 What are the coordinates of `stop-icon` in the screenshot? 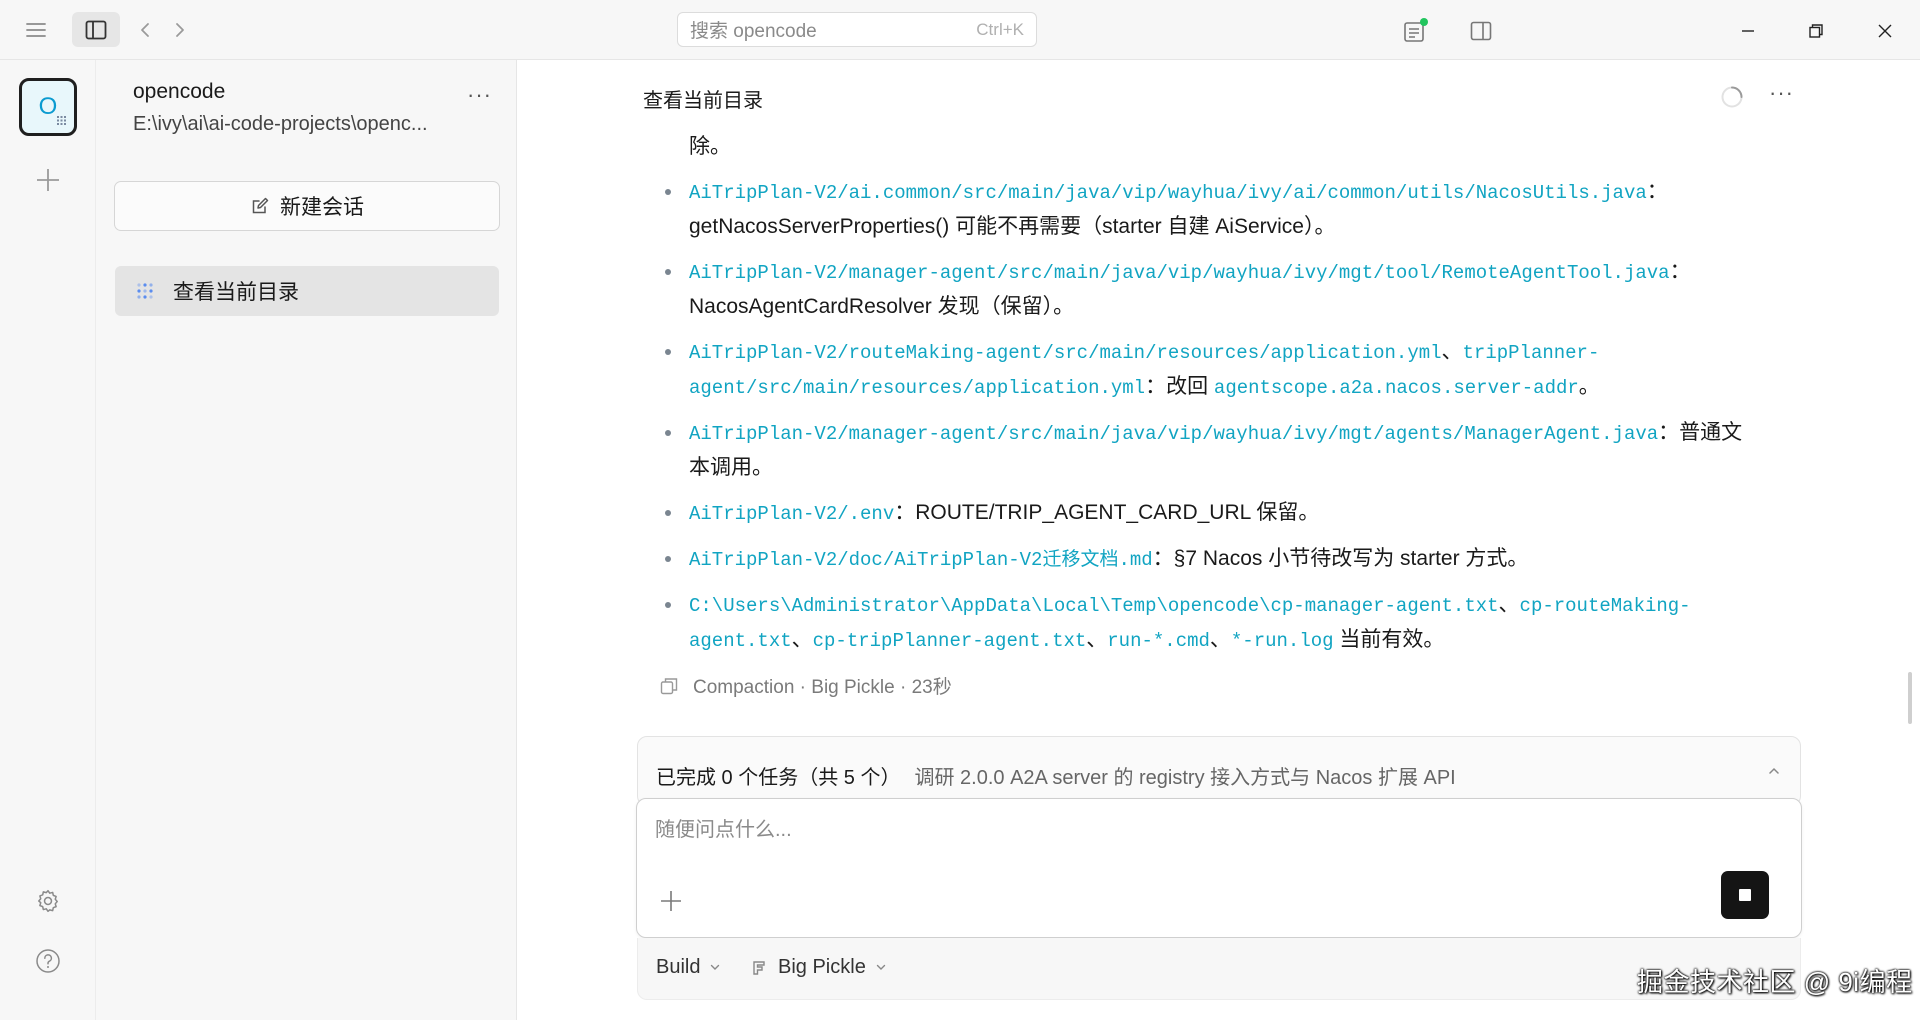 It's located at (1745, 895).